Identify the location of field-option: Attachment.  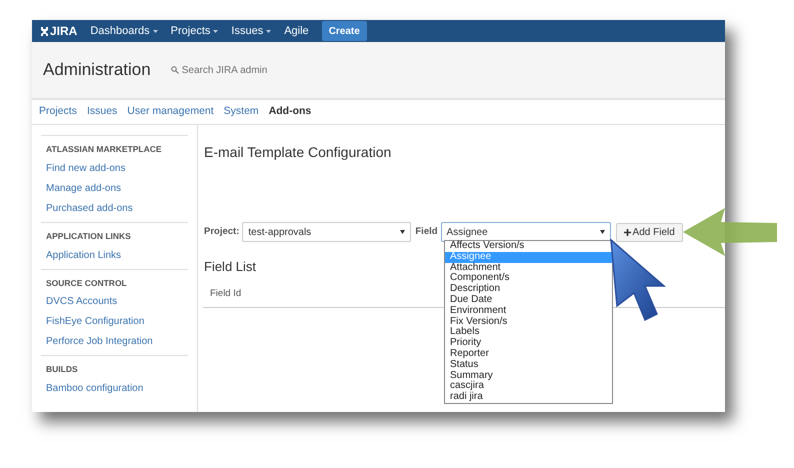
(528, 268).